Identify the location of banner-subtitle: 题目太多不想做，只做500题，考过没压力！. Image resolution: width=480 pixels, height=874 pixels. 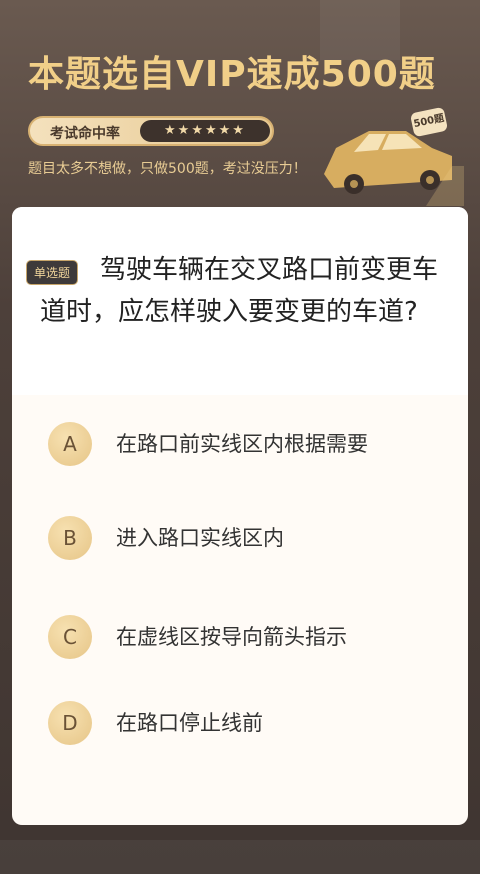
(167, 169).